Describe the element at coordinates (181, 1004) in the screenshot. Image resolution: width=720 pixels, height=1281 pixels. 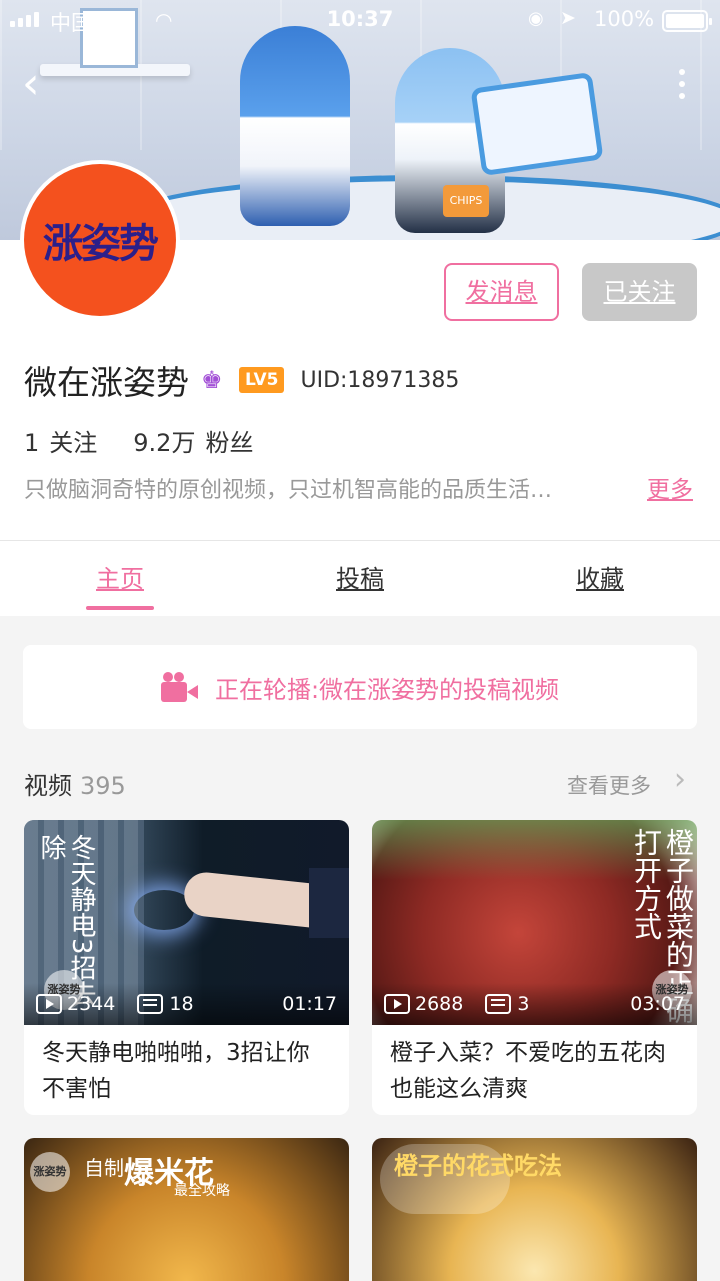
I see `comment-count: 18` at that location.